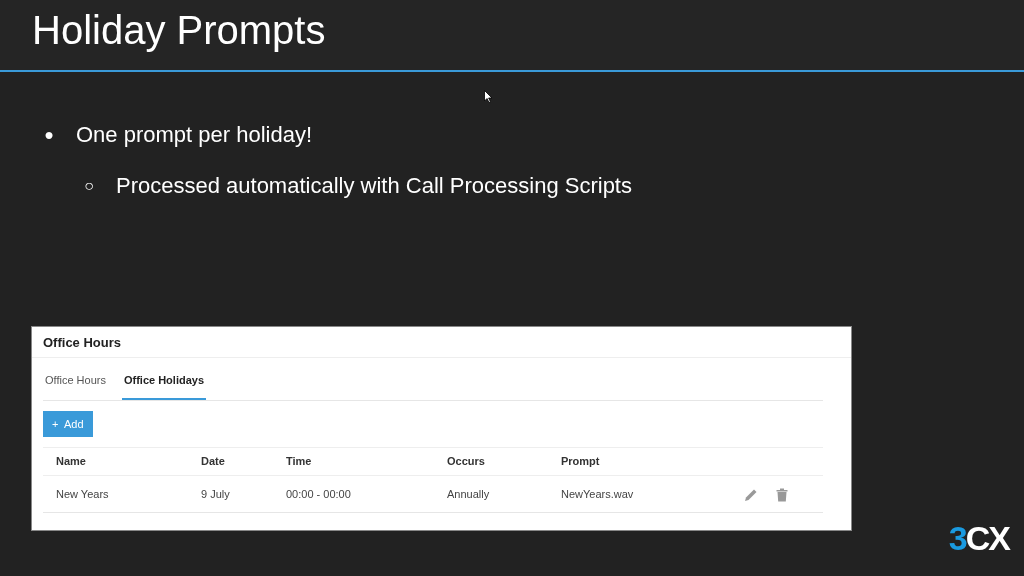  Describe the element at coordinates (782, 494) in the screenshot. I see `trash-icon` at that location.